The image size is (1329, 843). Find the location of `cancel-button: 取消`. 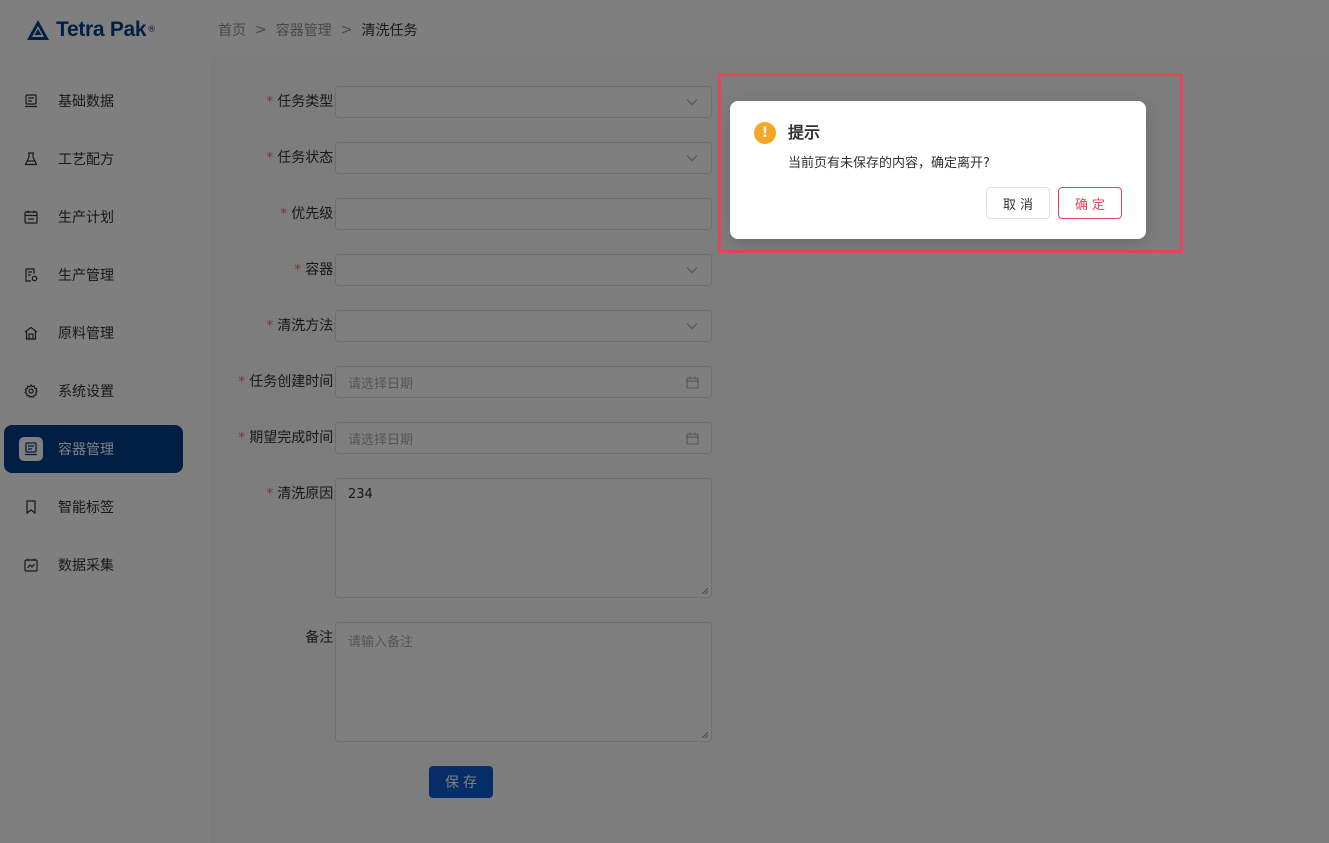

cancel-button: 取消 is located at coordinates (1018, 203).